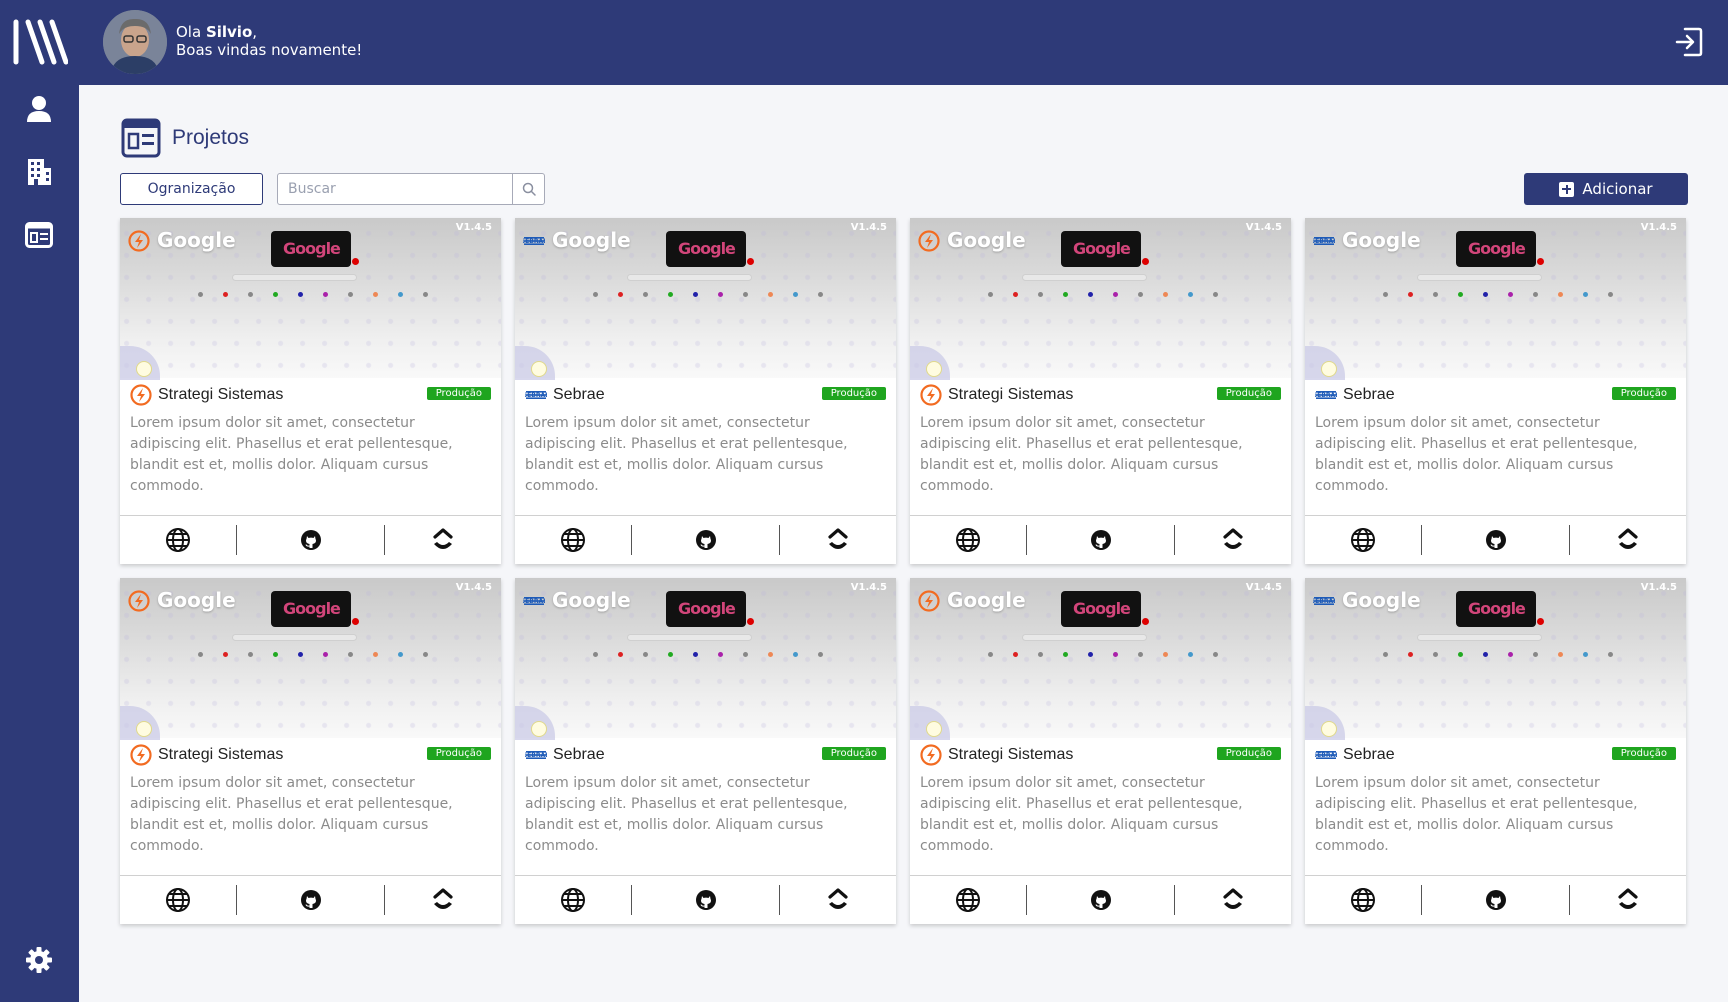 Image resolution: width=1728 pixels, height=1002 pixels. I want to click on search-button, so click(528, 189).